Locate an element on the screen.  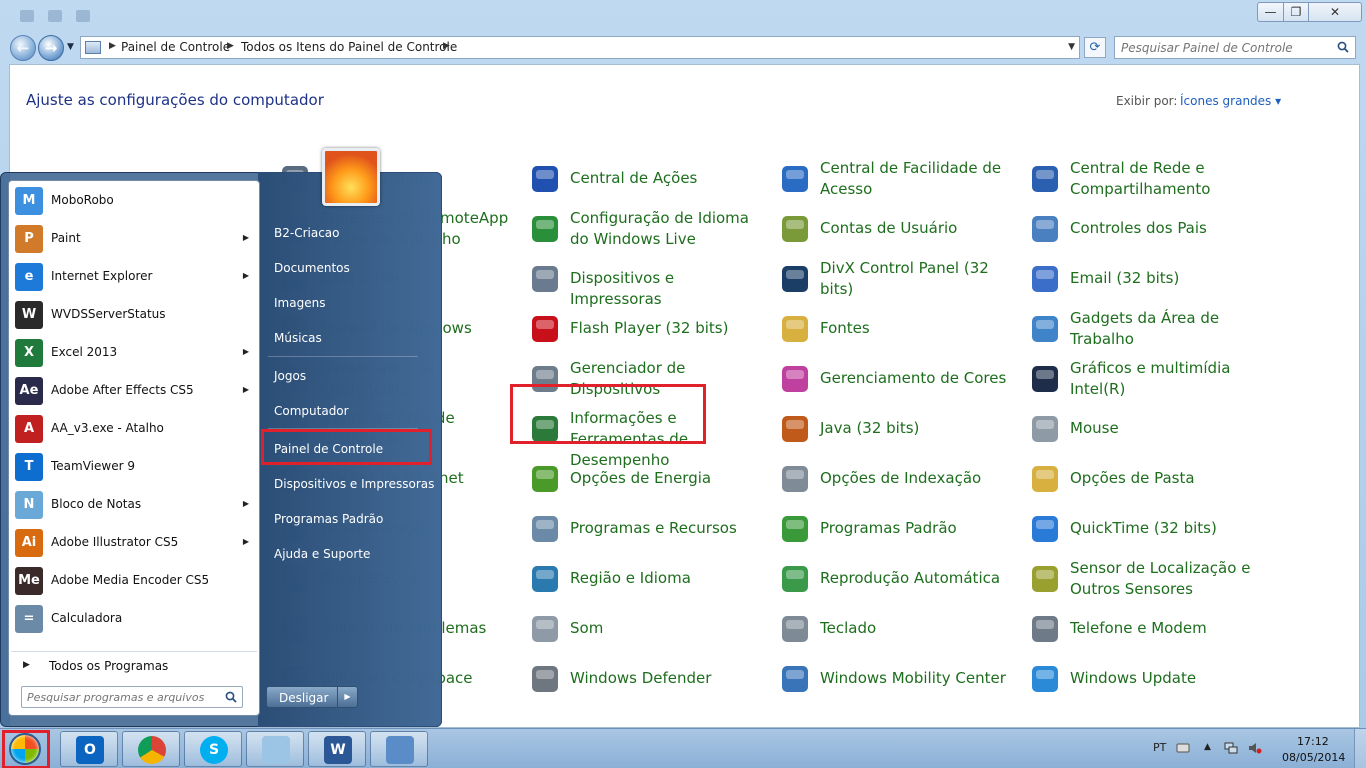
qa-properties-icon is located at coordinates (27, 16).